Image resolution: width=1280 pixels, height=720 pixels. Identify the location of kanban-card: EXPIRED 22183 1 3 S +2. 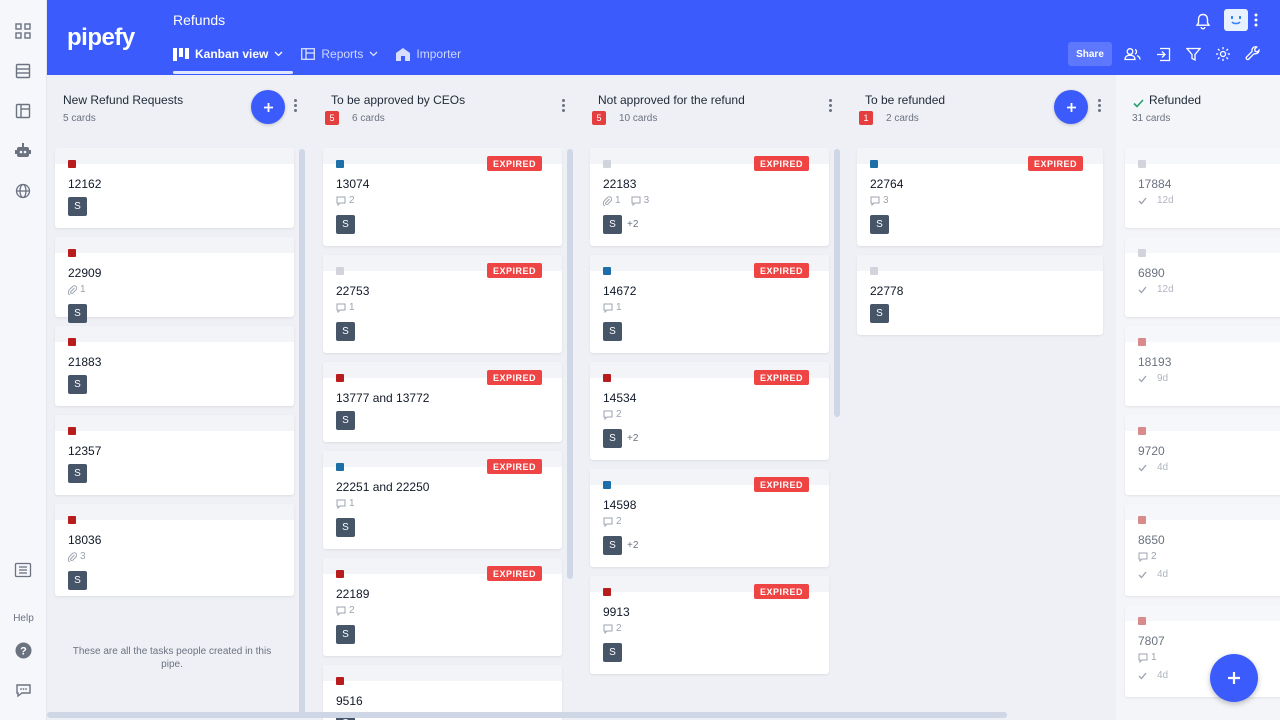
(709, 197).